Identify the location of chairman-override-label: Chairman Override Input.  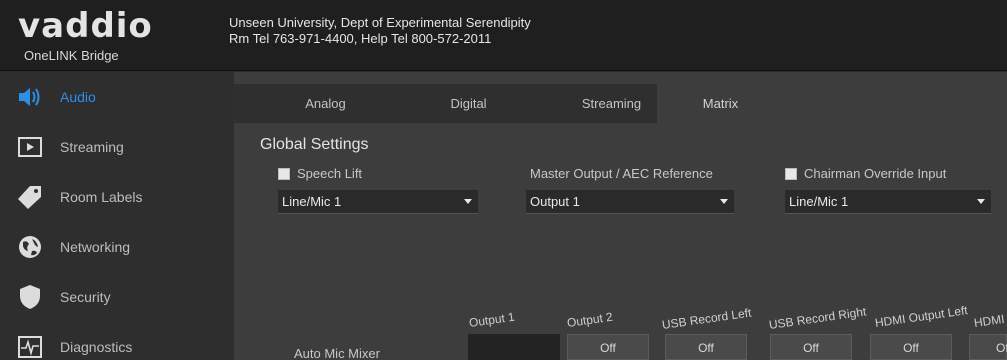
(875, 173).